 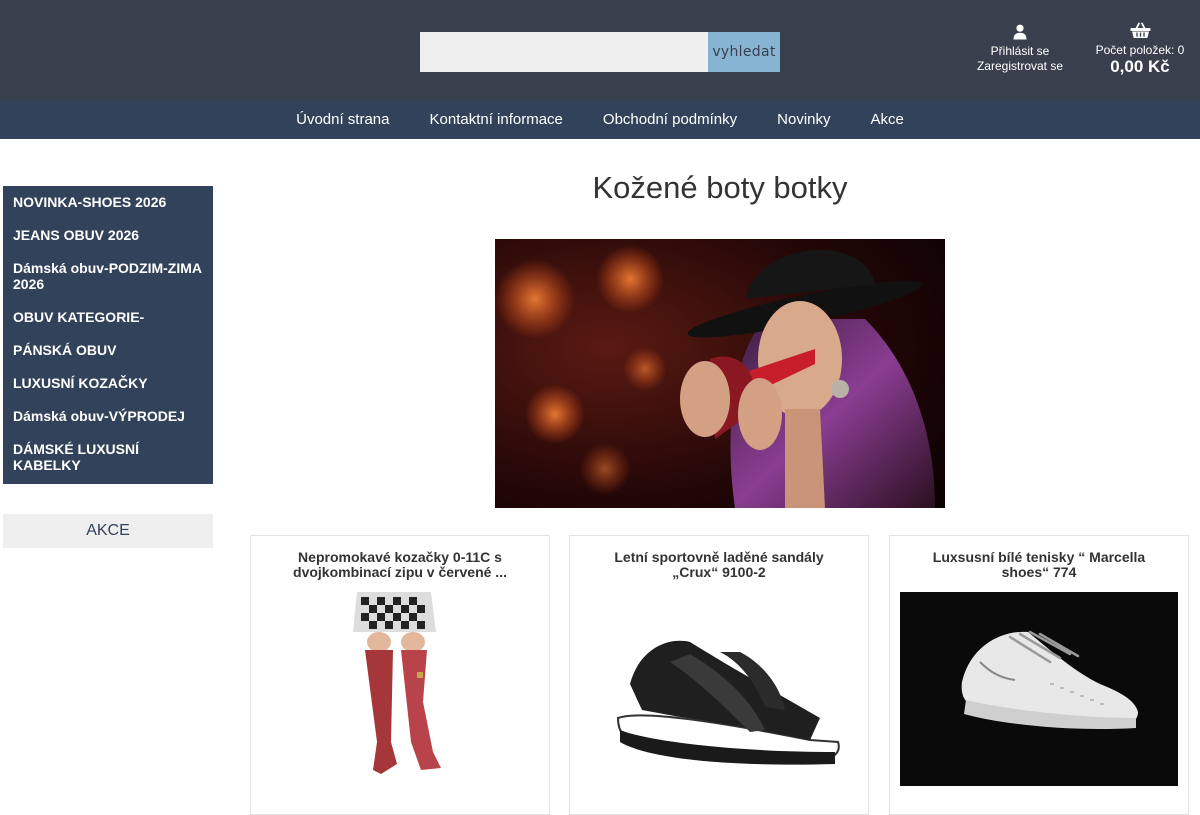 What do you see at coordinates (744, 52) in the screenshot?
I see `search-button: vyhledat` at bounding box center [744, 52].